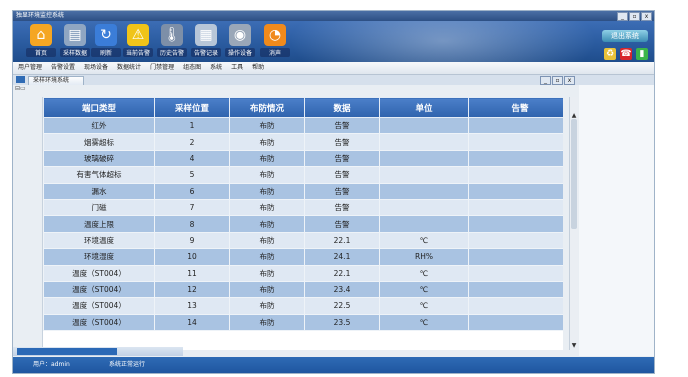  Describe the element at coordinates (424, 107) in the screenshot. I see `column-header: 单位` at that location.